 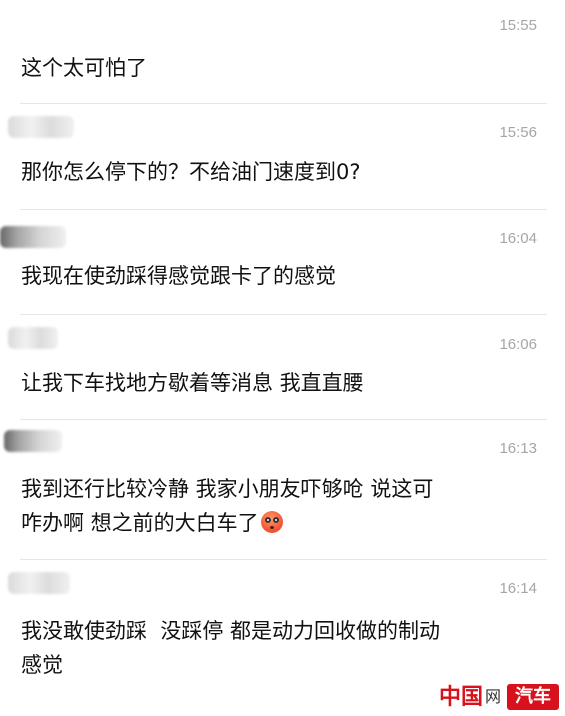 I want to click on message-time: 15:55, so click(x=518, y=25).